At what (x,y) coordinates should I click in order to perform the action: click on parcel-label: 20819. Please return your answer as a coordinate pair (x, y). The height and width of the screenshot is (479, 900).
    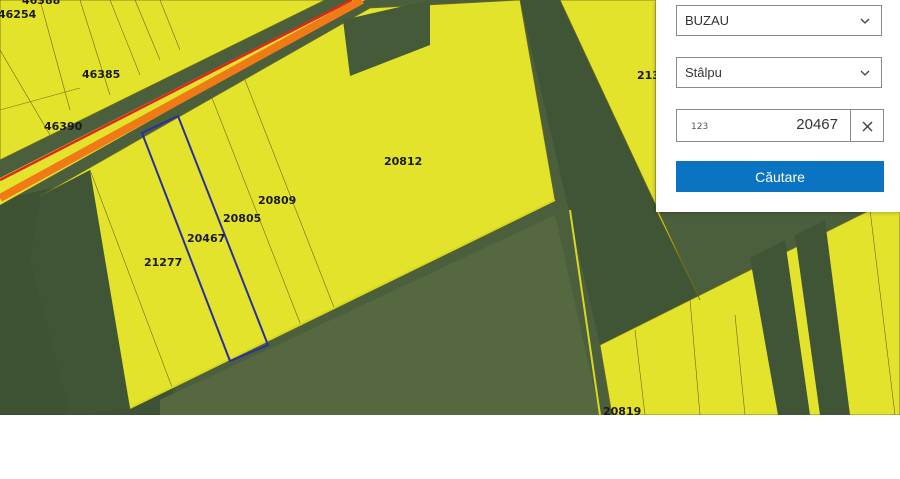
    Looking at the image, I should click on (622, 410).